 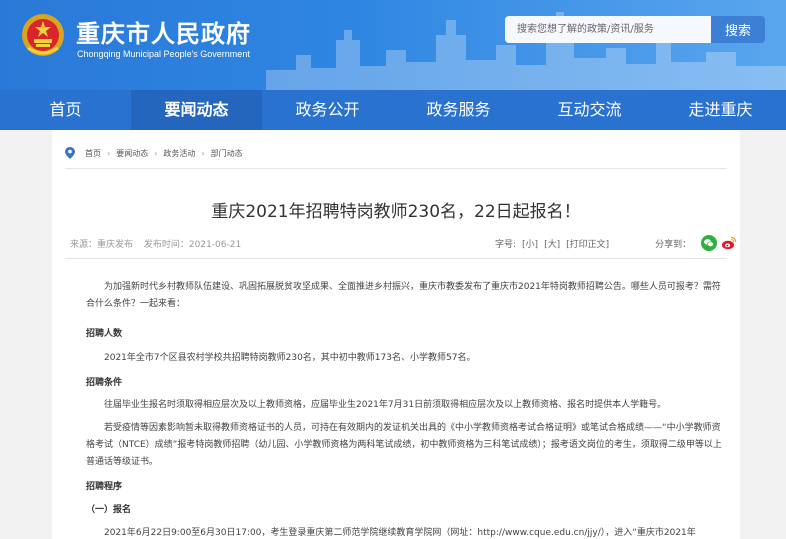 What do you see at coordinates (104, 334) in the screenshot?
I see `section-heading: 招聘人数` at bounding box center [104, 334].